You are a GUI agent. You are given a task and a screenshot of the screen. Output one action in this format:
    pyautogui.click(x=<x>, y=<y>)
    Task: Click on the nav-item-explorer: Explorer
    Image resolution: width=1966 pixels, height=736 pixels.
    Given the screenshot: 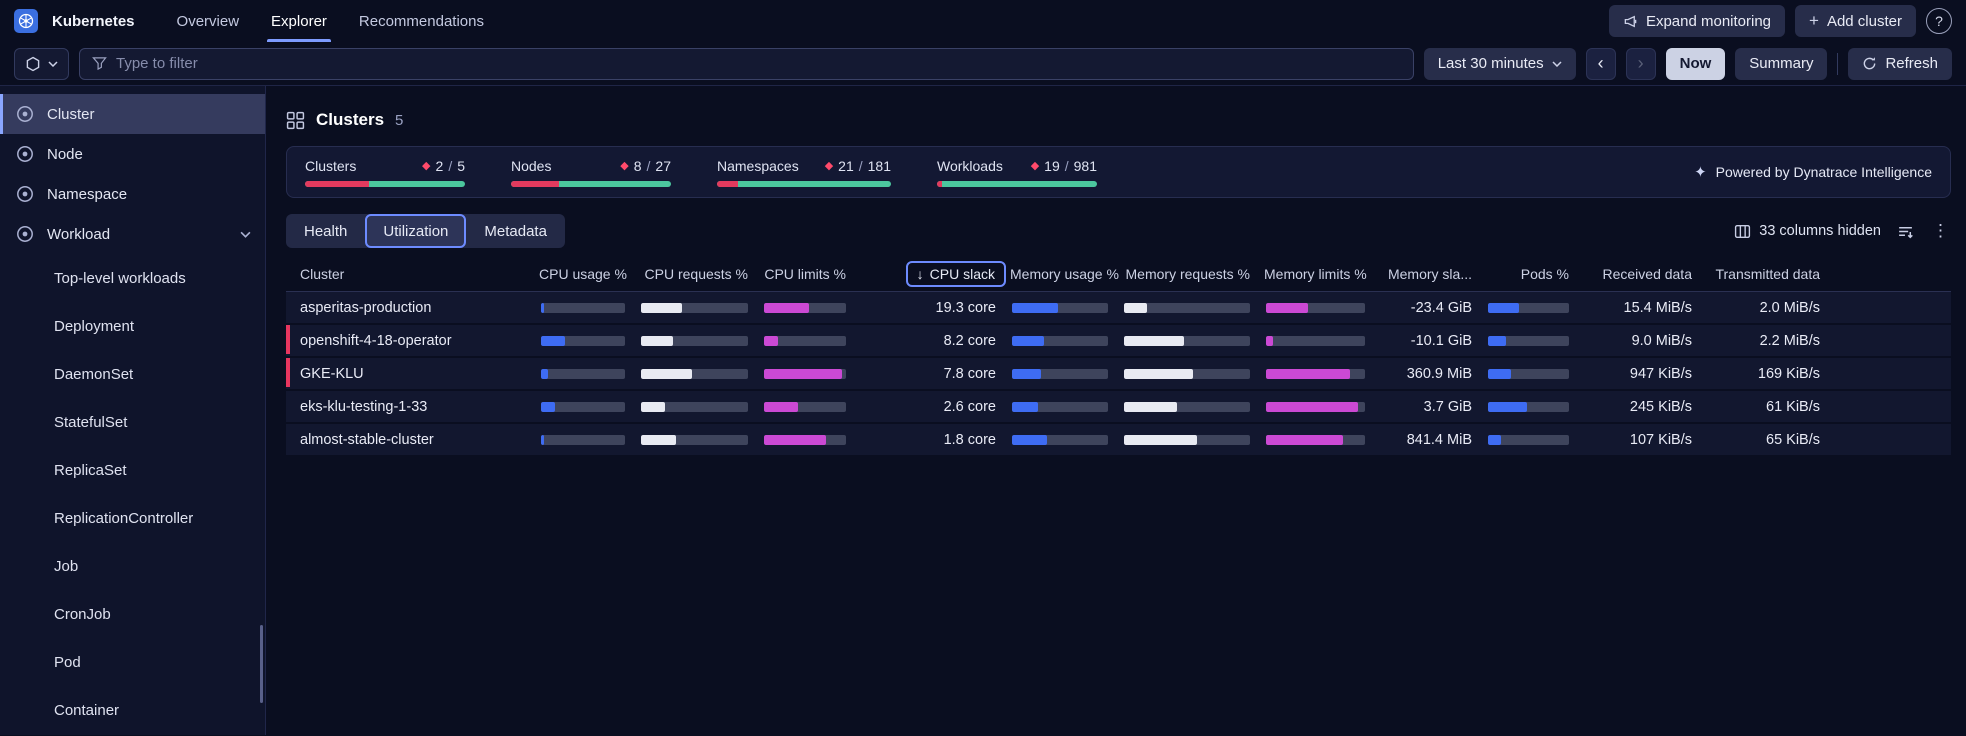 What is the action you would take?
    pyautogui.click(x=299, y=21)
    